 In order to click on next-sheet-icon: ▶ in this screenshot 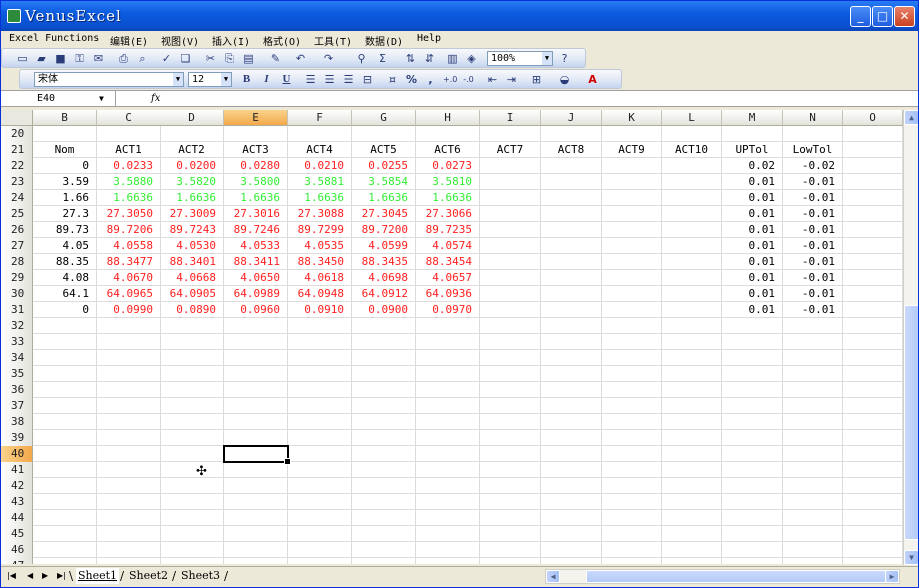, I will do `click(45, 575)`.